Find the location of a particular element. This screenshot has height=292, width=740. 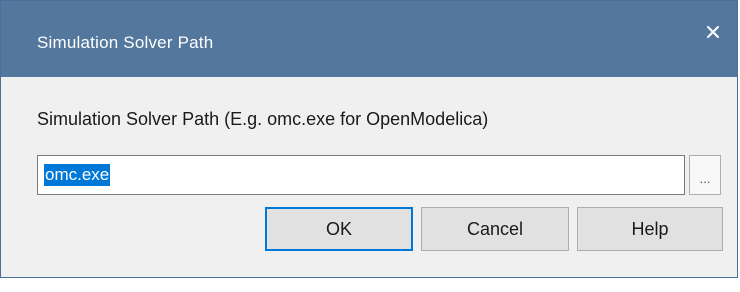

ok-button: OK is located at coordinates (339, 229).